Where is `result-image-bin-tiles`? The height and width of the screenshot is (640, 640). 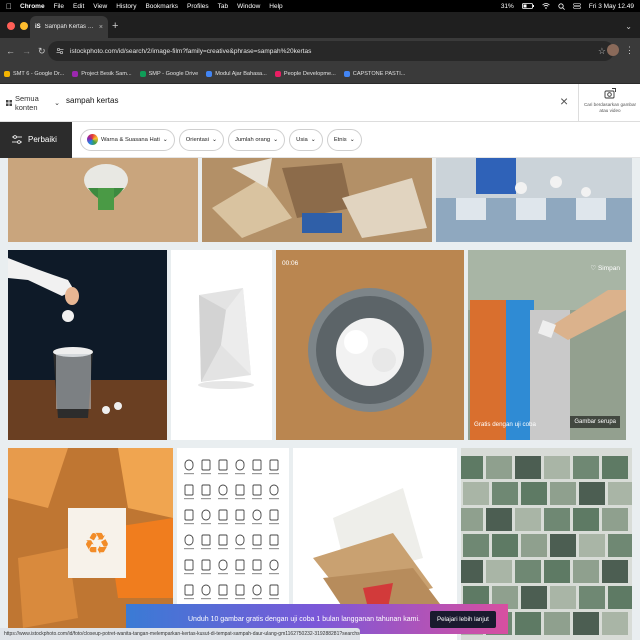
result-image-bin-tiles is located at coordinates (534, 200).